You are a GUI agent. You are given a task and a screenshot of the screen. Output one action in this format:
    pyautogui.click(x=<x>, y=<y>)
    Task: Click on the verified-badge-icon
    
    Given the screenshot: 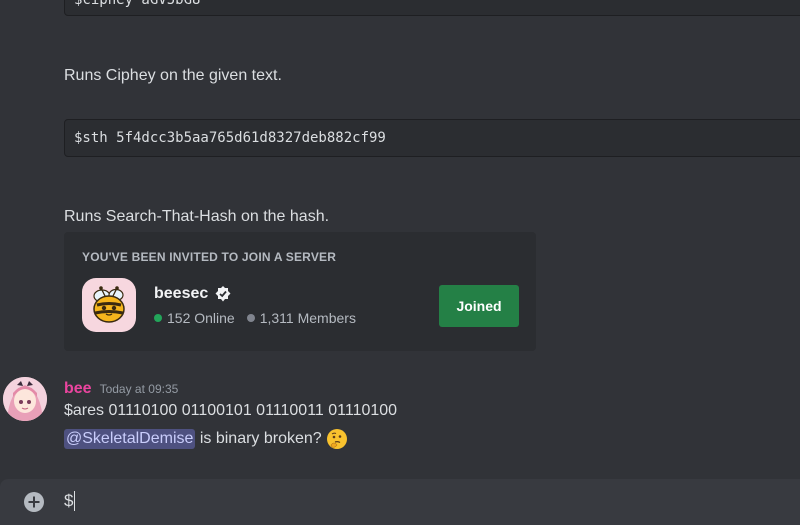 What is the action you would take?
    pyautogui.click(x=223, y=294)
    